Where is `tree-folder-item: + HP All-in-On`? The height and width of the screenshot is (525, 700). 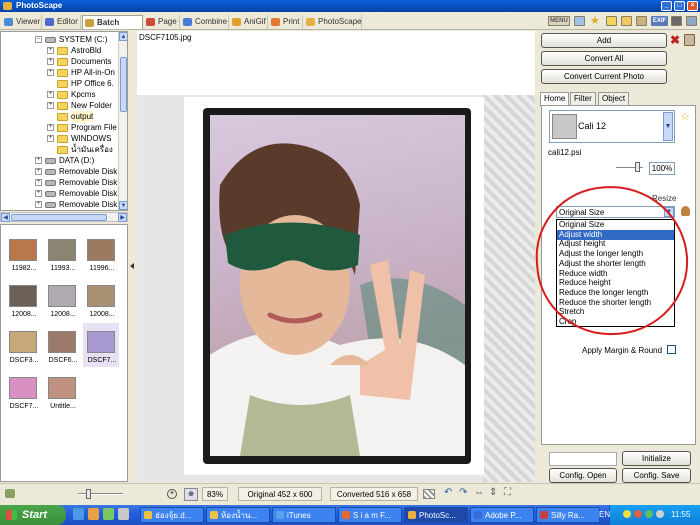 tree-folder-item: + HP All-in-On is located at coordinates (82, 72).